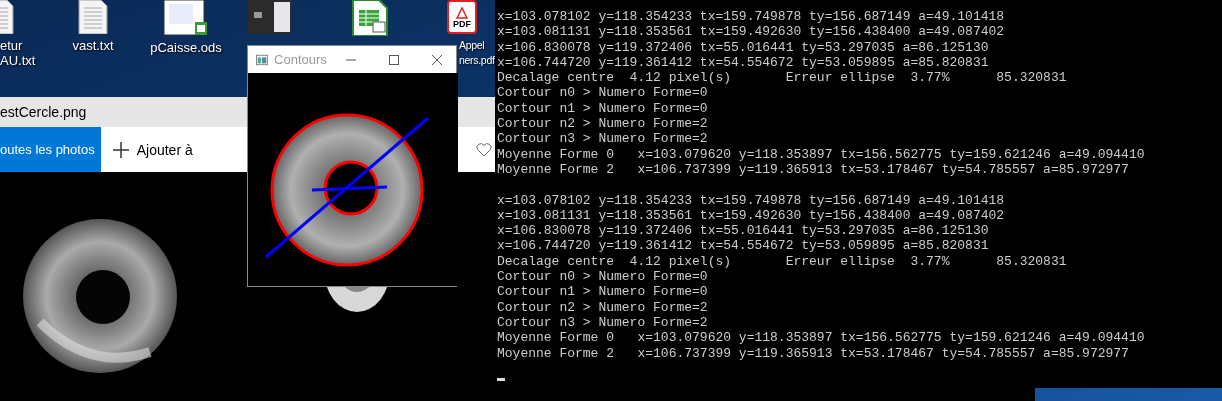  I want to click on minimize-icon, so click(351, 59).